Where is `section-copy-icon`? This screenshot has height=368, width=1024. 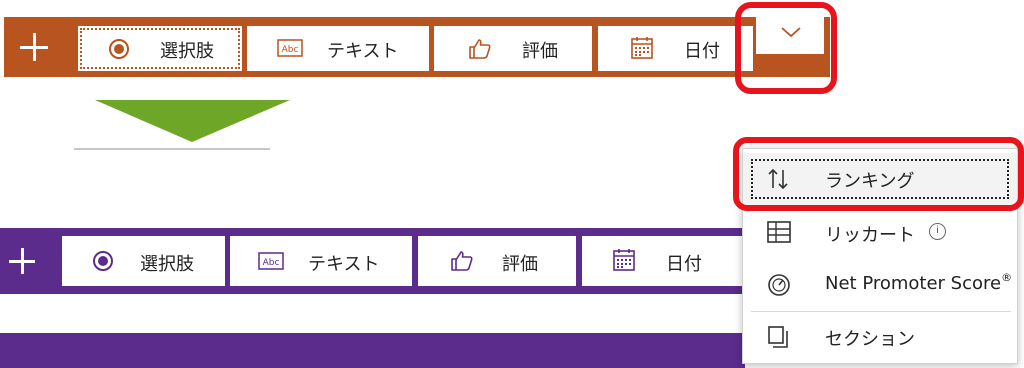
section-copy-icon is located at coordinates (778, 337).